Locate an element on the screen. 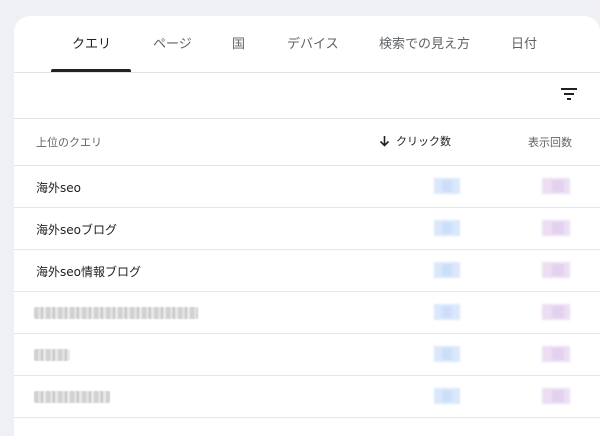 The width and height of the screenshot is (600, 436). tab-search-appearance: 検索での見え方 is located at coordinates (424, 45).